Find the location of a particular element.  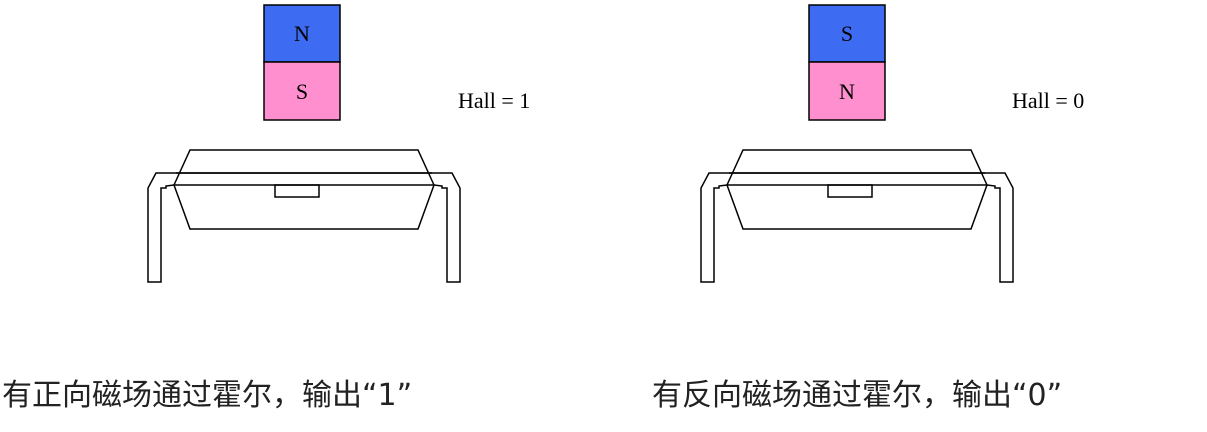

right-chip-right-lead is located at coordinates (871, 227).